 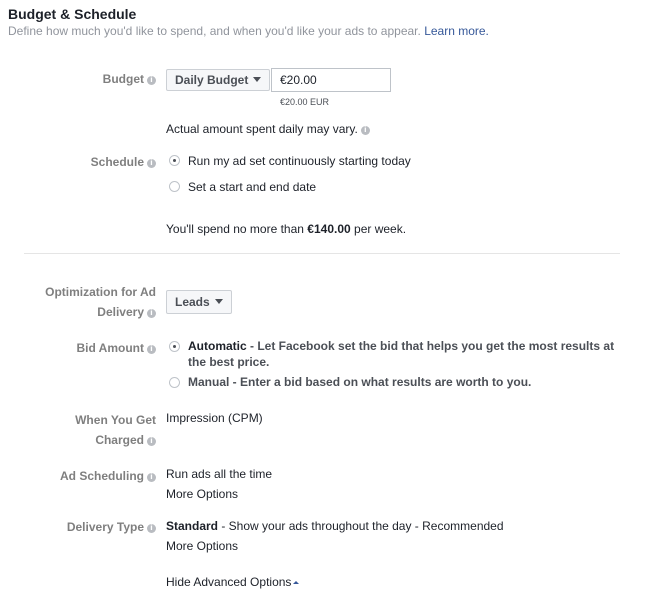 What do you see at coordinates (117, 162) in the screenshot?
I see `schedule-label-text: Schedule` at bounding box center [117, 162].